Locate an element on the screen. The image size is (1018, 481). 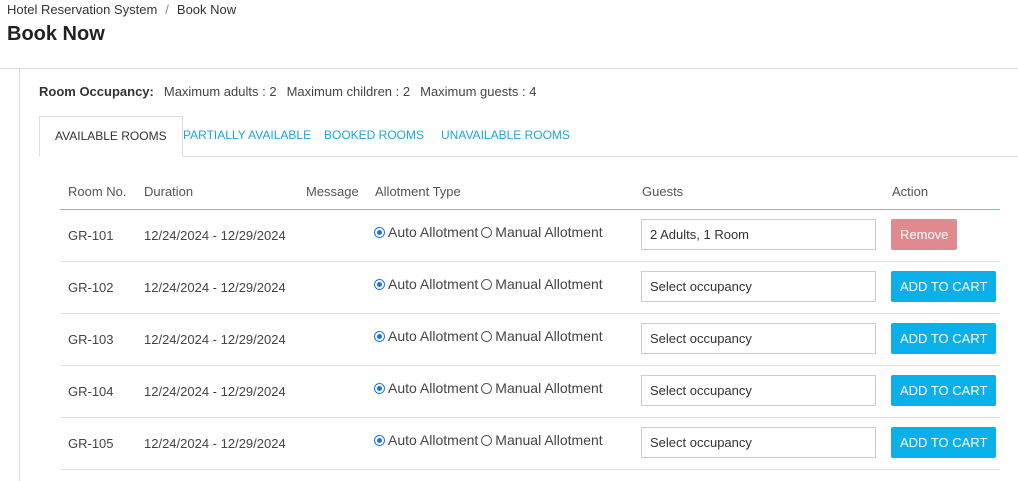
room-number: GR-101 is located at coordinates (91, 235).